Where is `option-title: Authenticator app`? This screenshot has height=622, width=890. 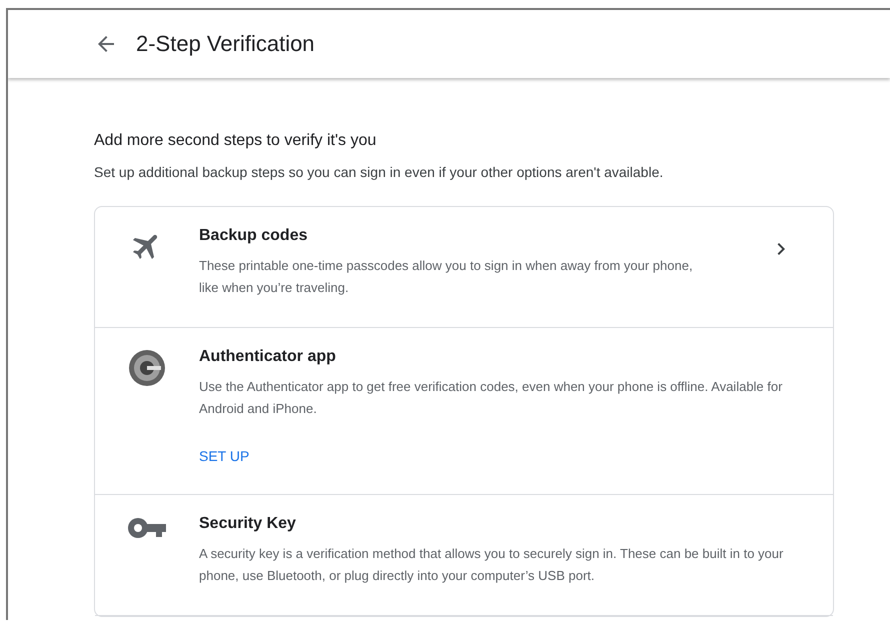
option-title: Authenticator app is located at coordinates (268, 357).